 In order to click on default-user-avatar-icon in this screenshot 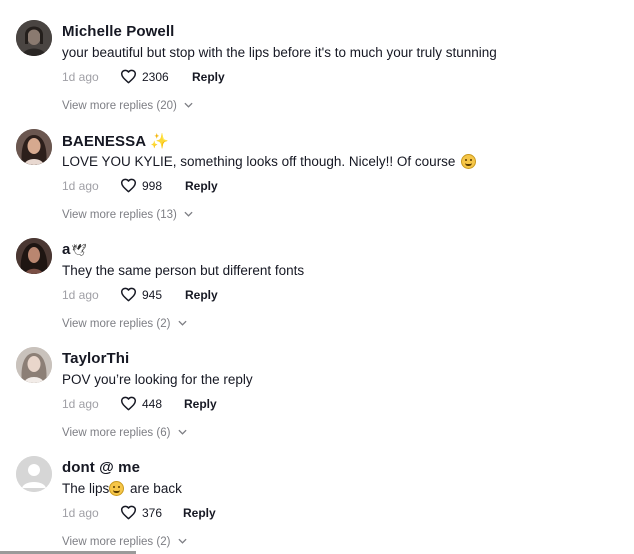, I will do `click(34, 474)`.